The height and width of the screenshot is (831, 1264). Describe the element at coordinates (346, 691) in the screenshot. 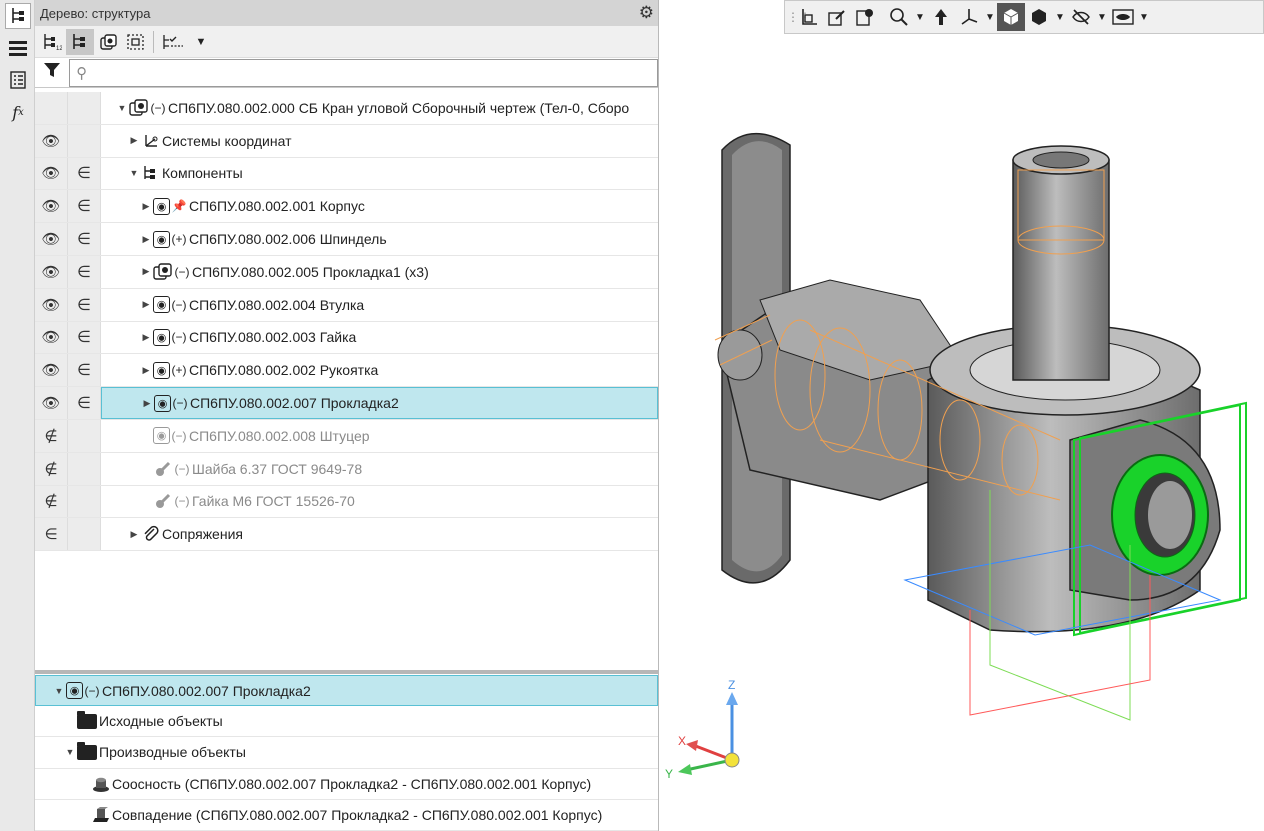

I see `relations-head-row: ▼ ◉ (−) СП6ПУ.080.002.007 Прокладка2` at that location.